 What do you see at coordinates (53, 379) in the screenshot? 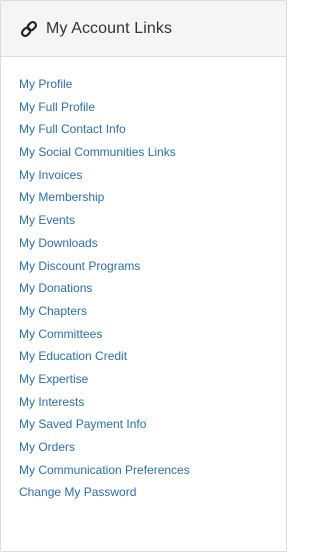
I see `my-expertise-link: My Expertise` at bounding box center [53, 379].